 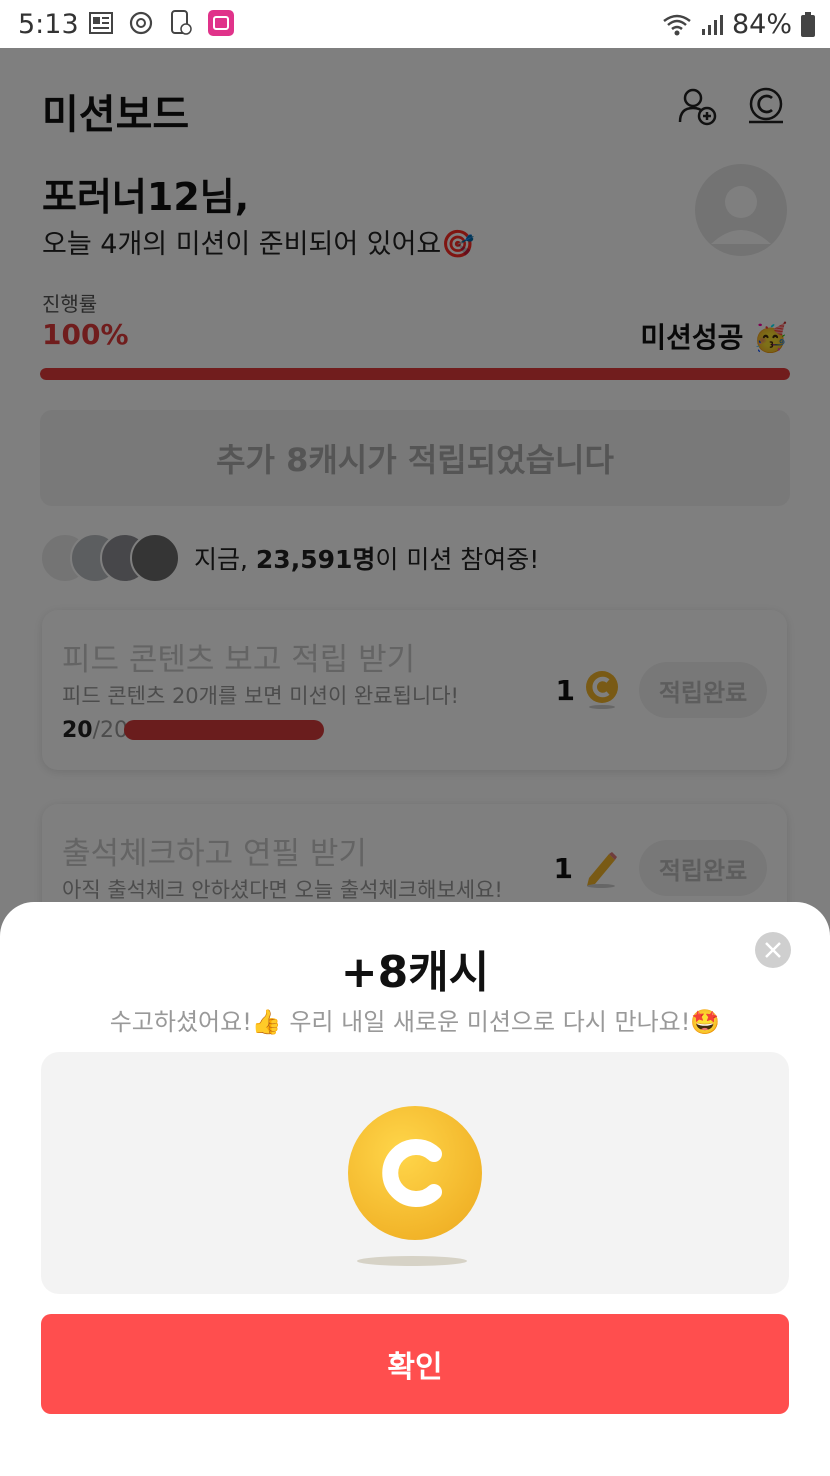 I want to click on status-right: 84%, so click(x=739, y=24).